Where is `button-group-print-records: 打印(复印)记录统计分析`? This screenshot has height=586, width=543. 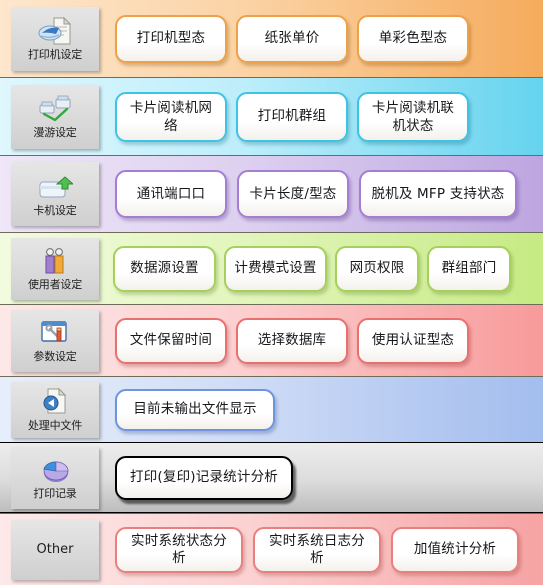 button-group-print-records: 打印(复印)记录统计分析 is located at coordinates (321, 477).